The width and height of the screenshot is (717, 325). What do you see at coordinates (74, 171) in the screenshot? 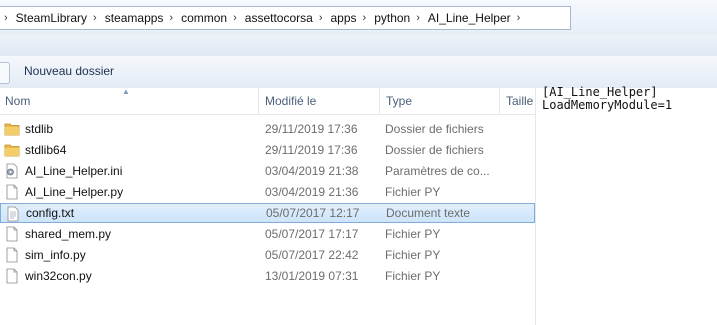
I see `file-name: AI_Line_Helper.ini` at bounding box center [74, 171].